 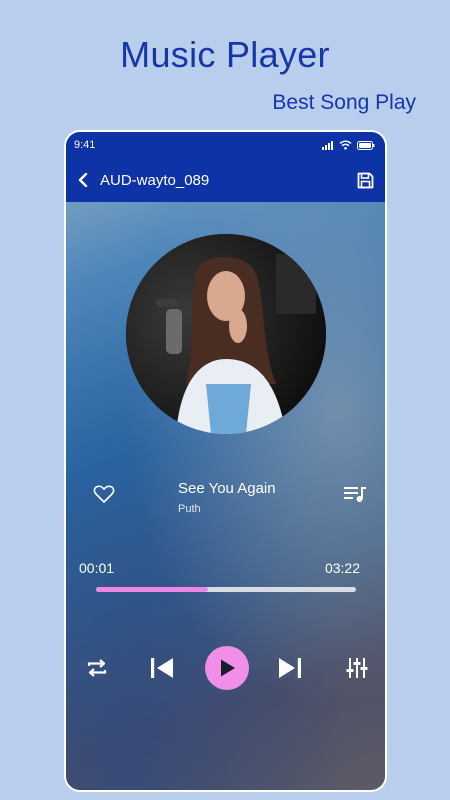 I want to click on save-icon, so click(x=365, y=180).